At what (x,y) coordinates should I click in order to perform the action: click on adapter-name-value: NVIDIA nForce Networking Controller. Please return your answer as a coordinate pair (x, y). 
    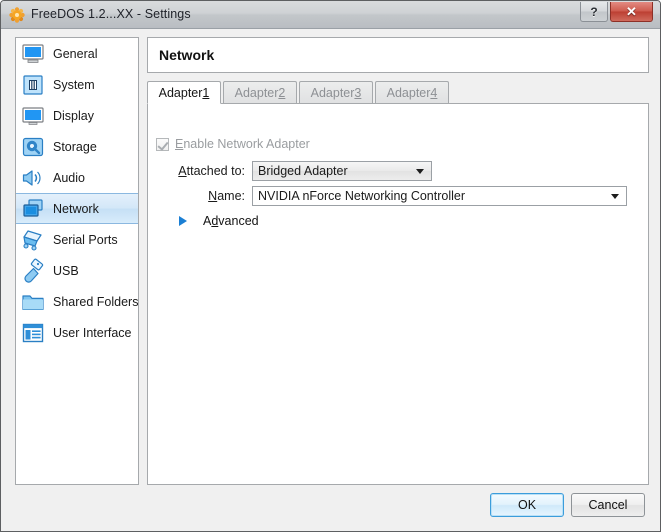
    Looking at the image, I should click on (362, 196).